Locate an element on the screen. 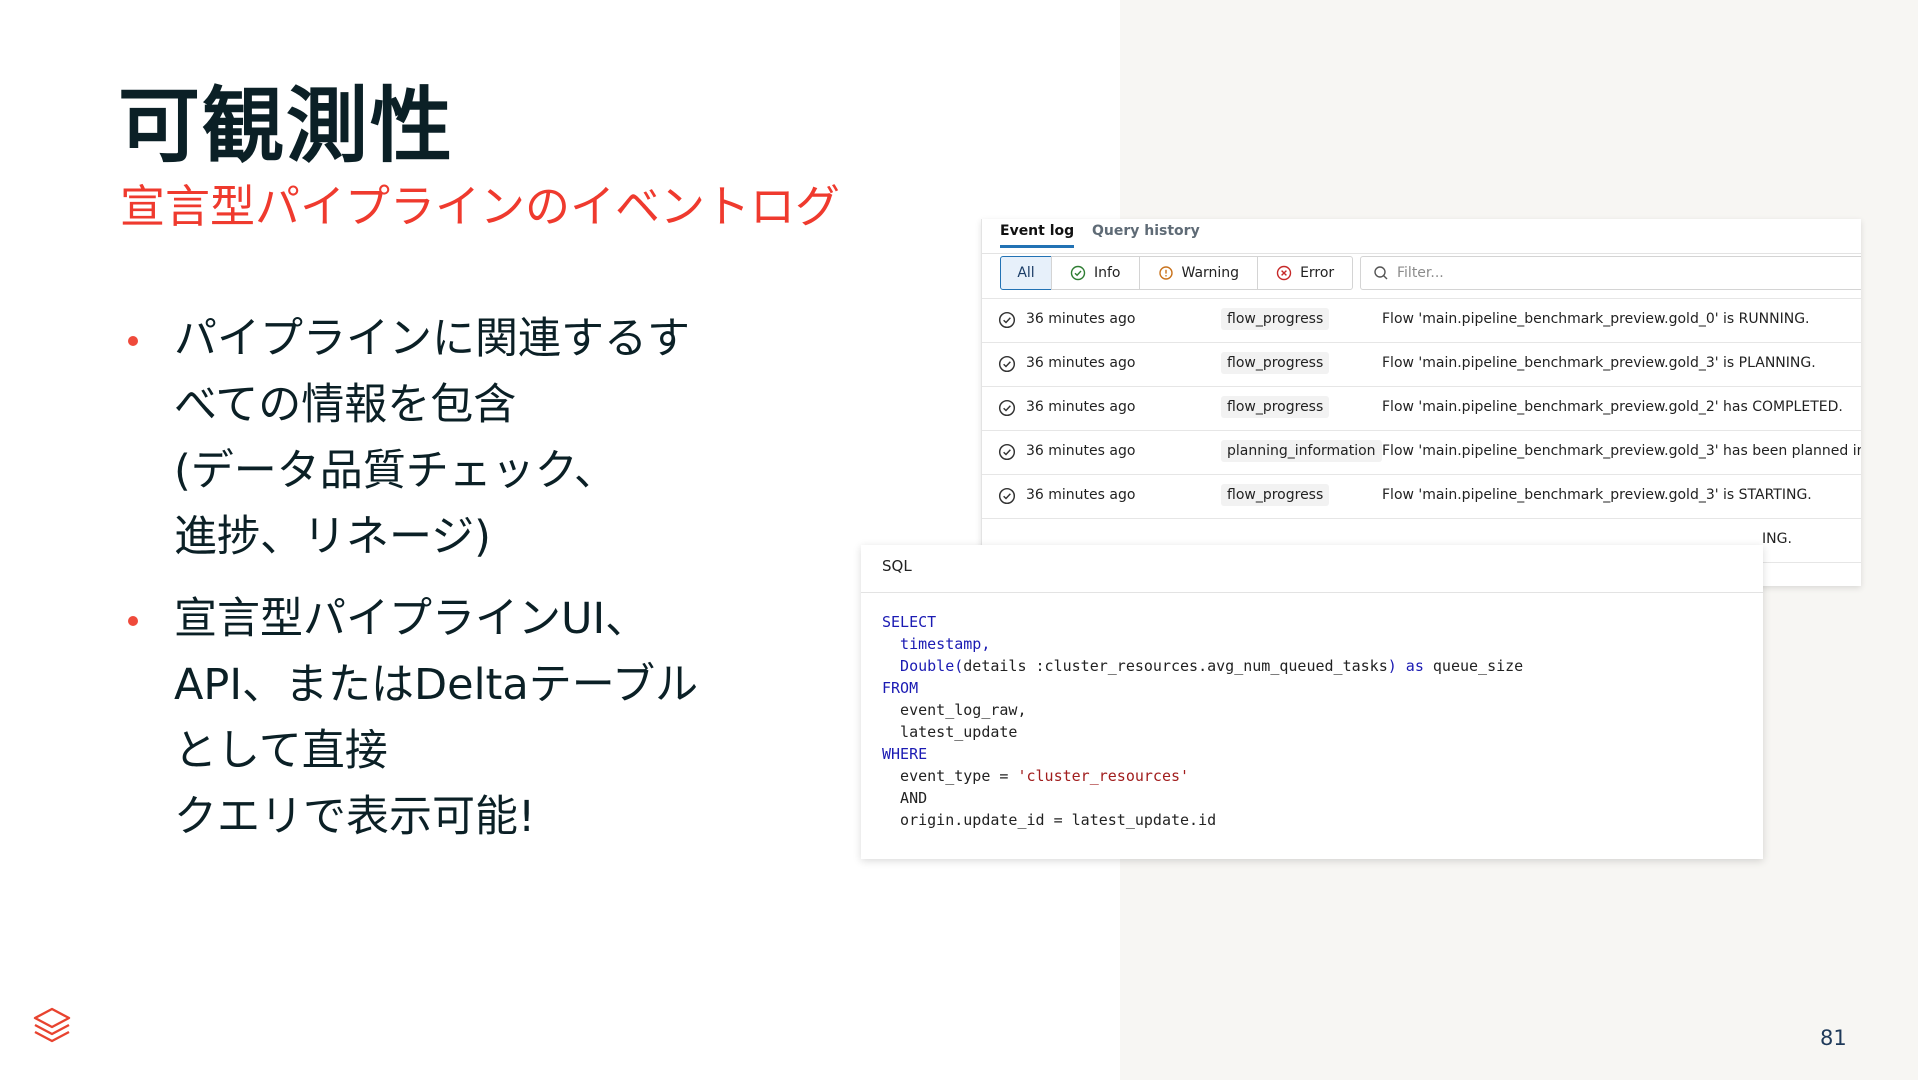  row-type: planning_information is located at coordinates (1301, 451).